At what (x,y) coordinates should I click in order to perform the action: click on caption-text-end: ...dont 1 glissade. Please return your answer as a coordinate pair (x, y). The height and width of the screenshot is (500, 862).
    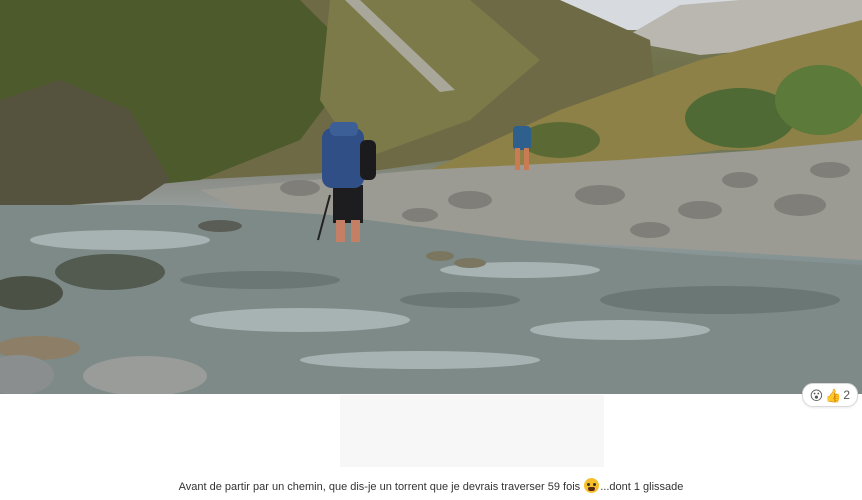
    Looking at the image, I should click on (642, 487).